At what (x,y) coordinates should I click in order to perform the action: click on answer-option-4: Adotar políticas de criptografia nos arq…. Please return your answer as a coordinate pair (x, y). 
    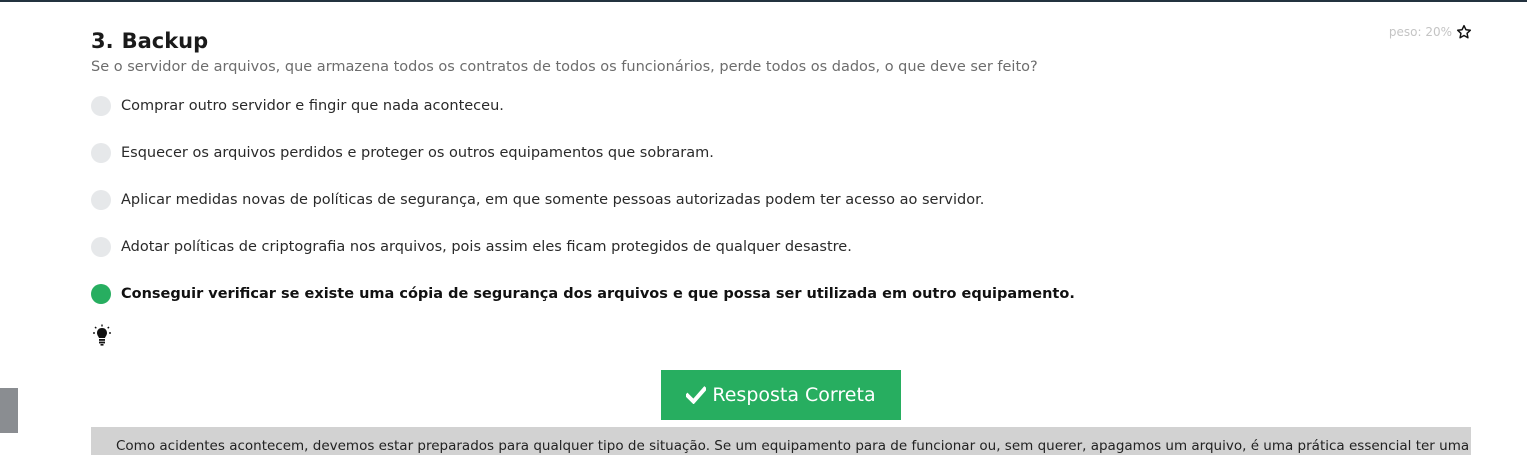
    Looking at the image, I should click on (471, 247).